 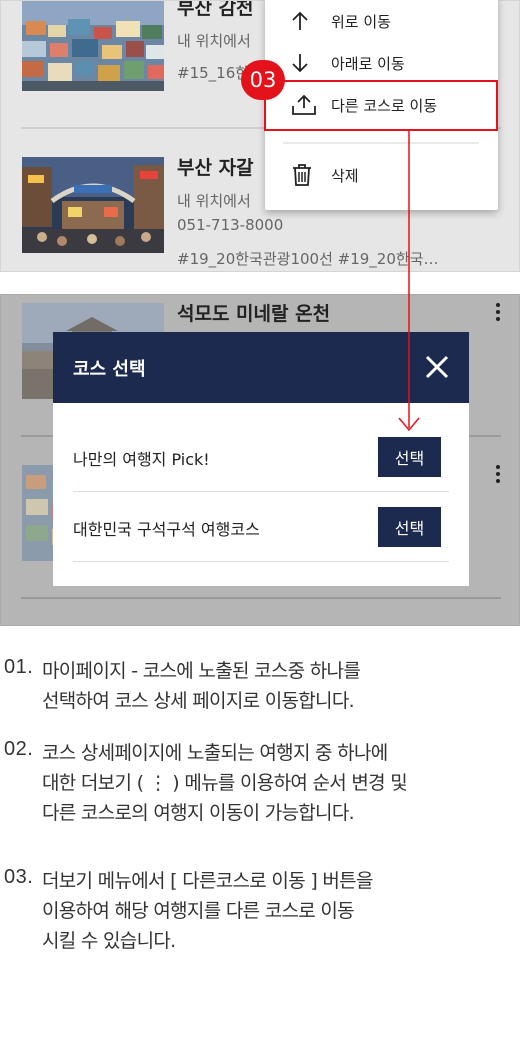 I want to click on instruction-line: 선택하여 코스 상세 페이지로 이동합니다., so click(x=198, y=701).